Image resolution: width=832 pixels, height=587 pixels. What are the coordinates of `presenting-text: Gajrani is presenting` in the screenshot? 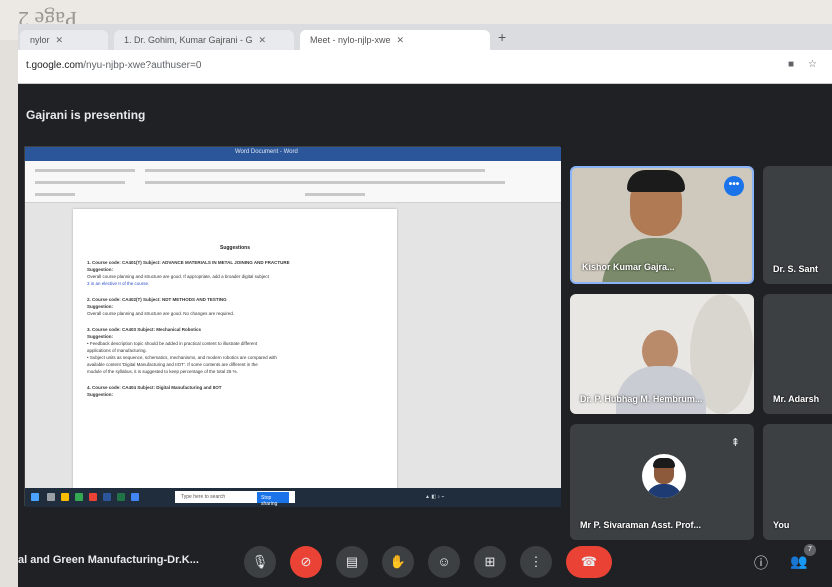 It's located at (86, 115).